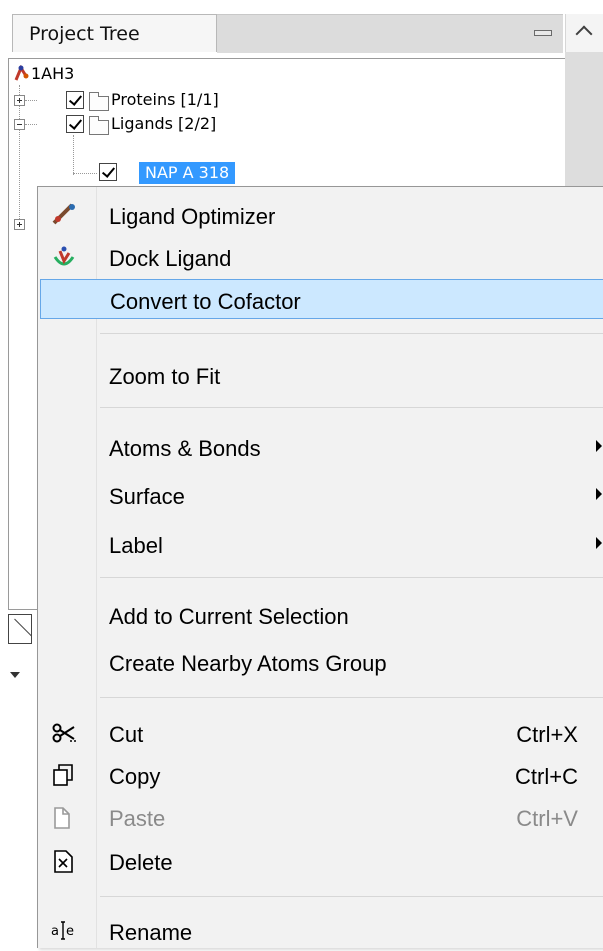  What do you see at coordinates (320, 733) in the screenshot?
I see `menu-item-cut: Cut Ctrl+X` at bounding box center [320, 733].